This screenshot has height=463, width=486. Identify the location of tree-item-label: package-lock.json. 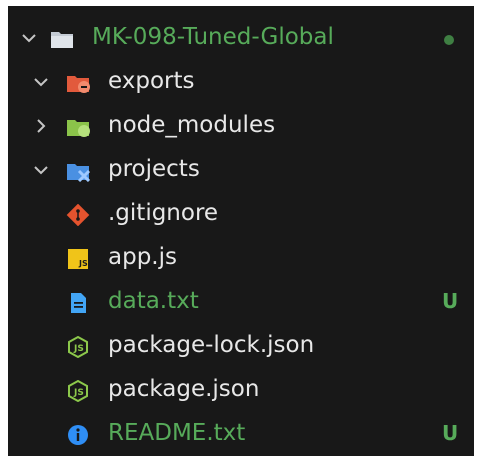
(211, 345).